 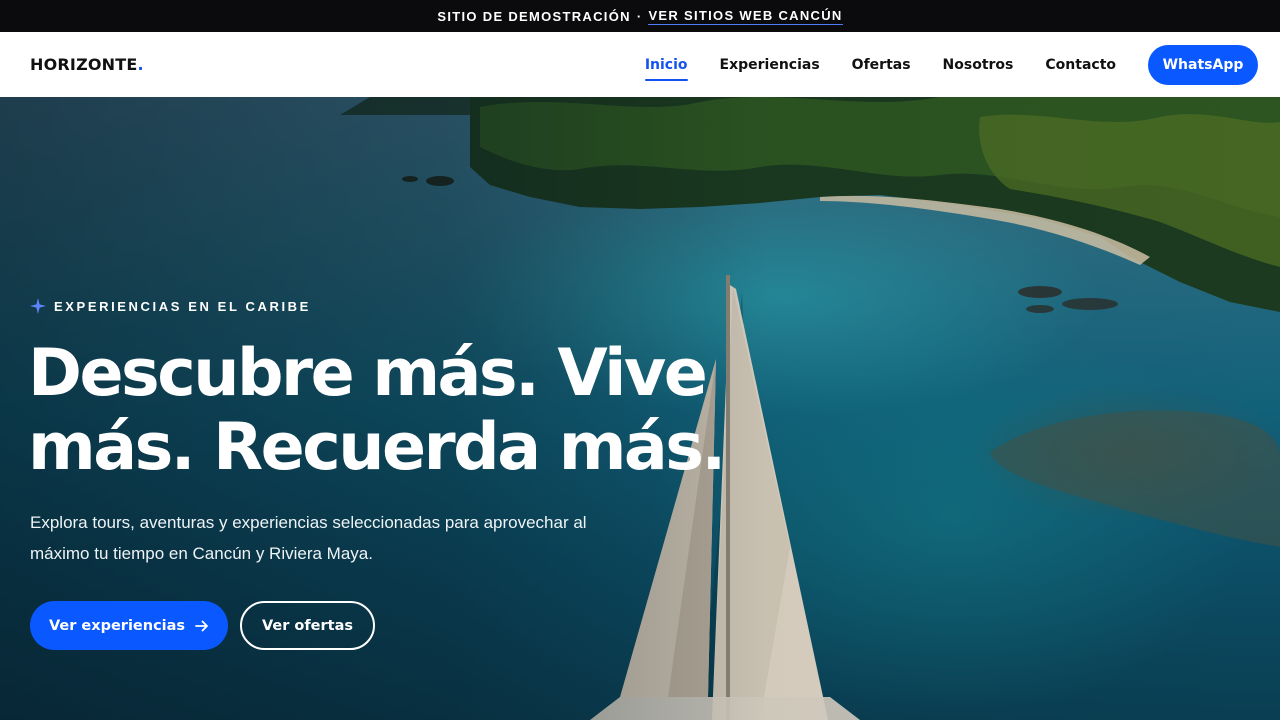 I want to click on nav-link-ofertas: Ofertas, so click(x=881, y=65).